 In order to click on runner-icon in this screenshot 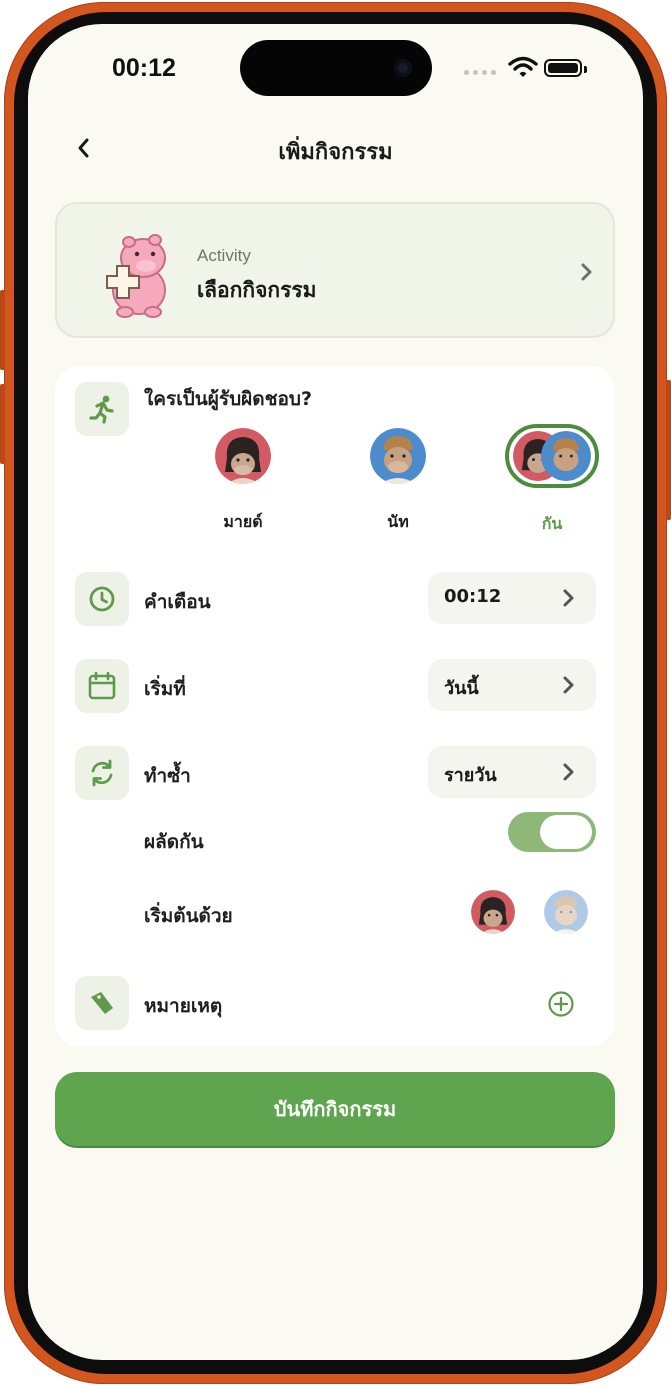, I will do `click(102, 409)`.